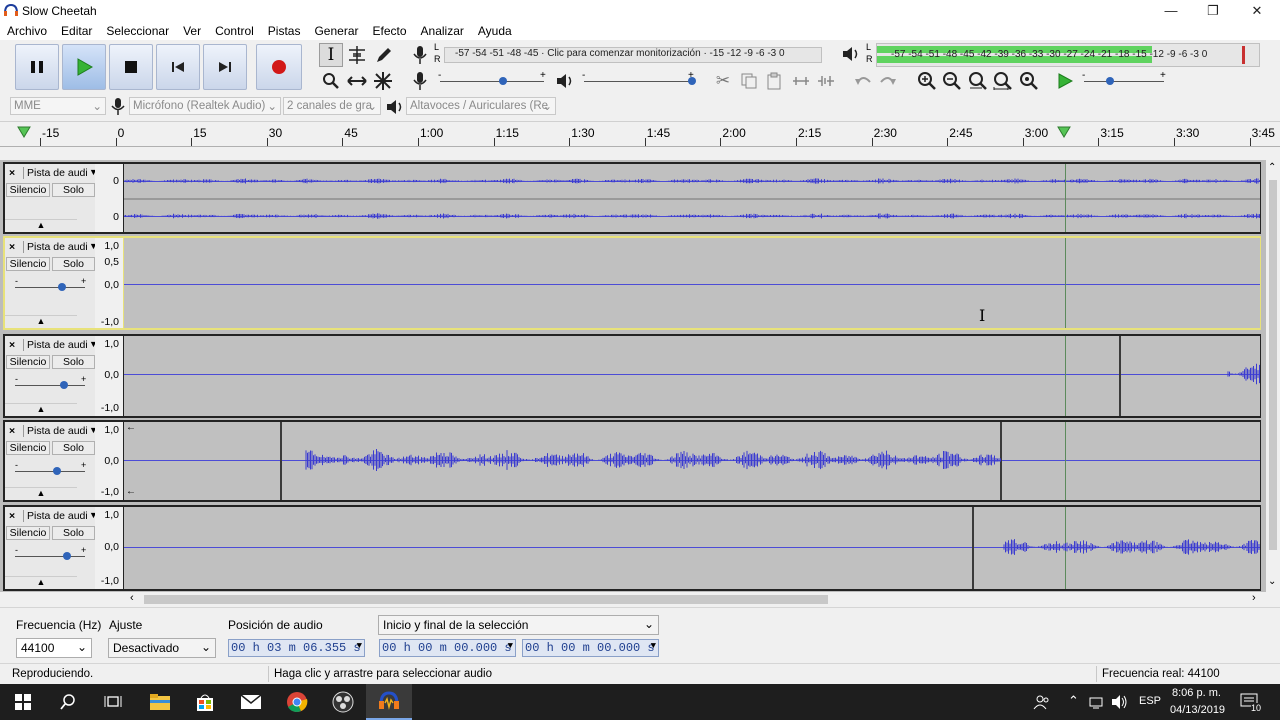  What do you see at coordinates (888, 81) in the screenshot?
I see `redo-button` at bounding box center [888, 81].